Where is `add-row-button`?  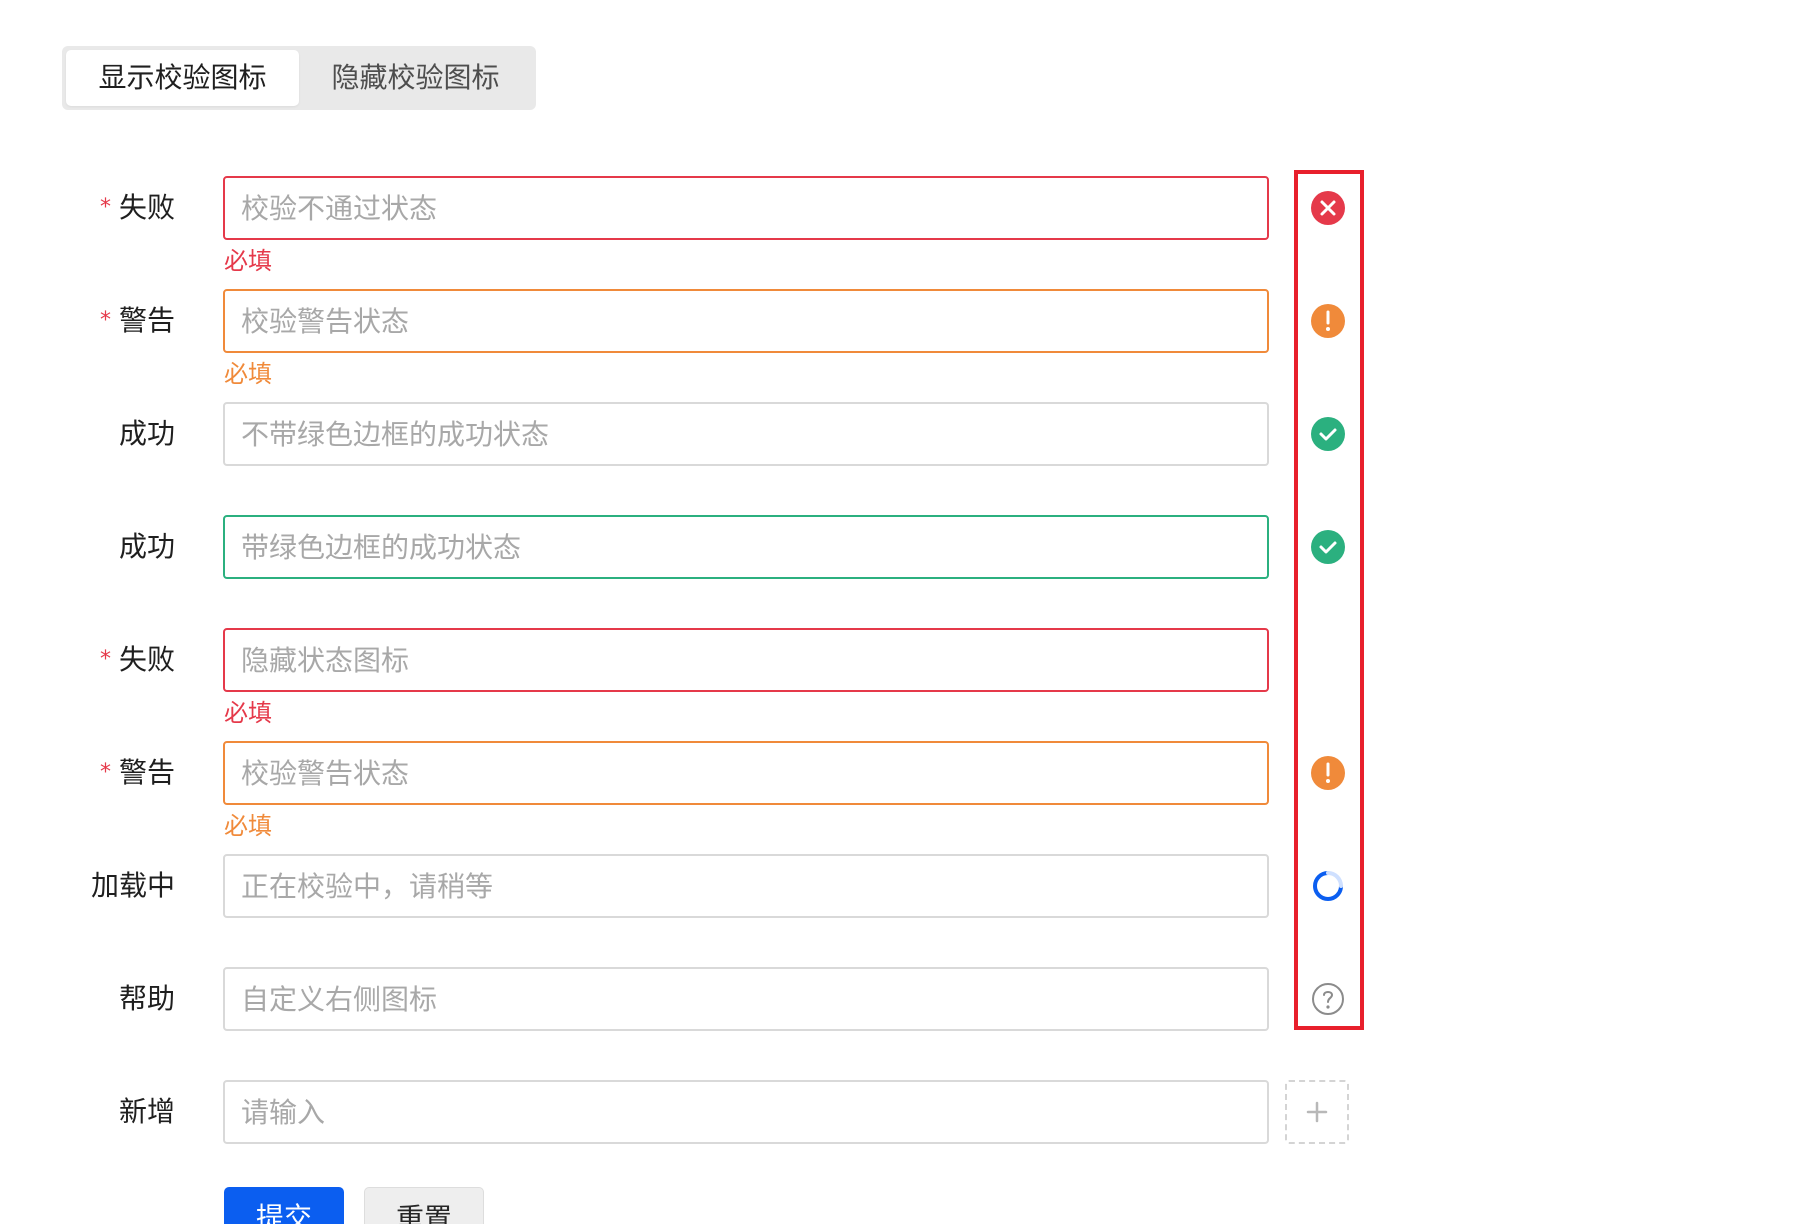
add-row-button is located at coordinates (1317, 1112).